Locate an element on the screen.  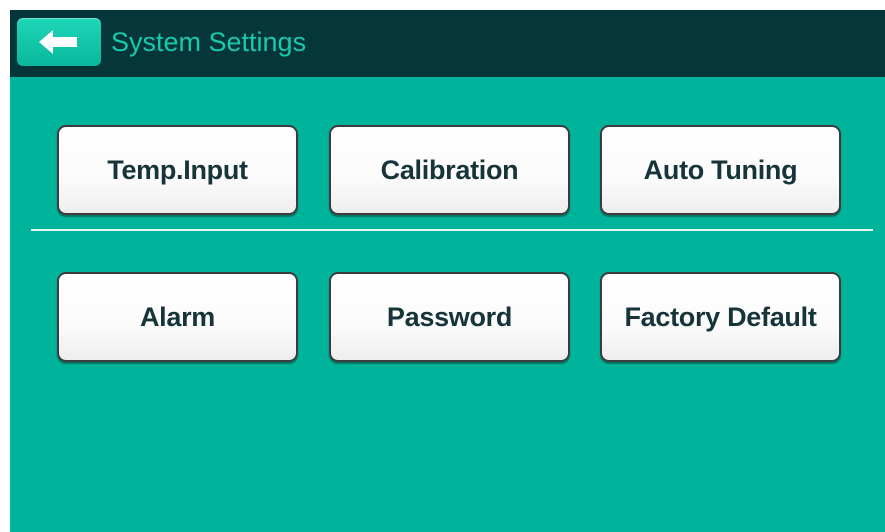
button-label: Temp.Input is located at coordinates (177, 169).